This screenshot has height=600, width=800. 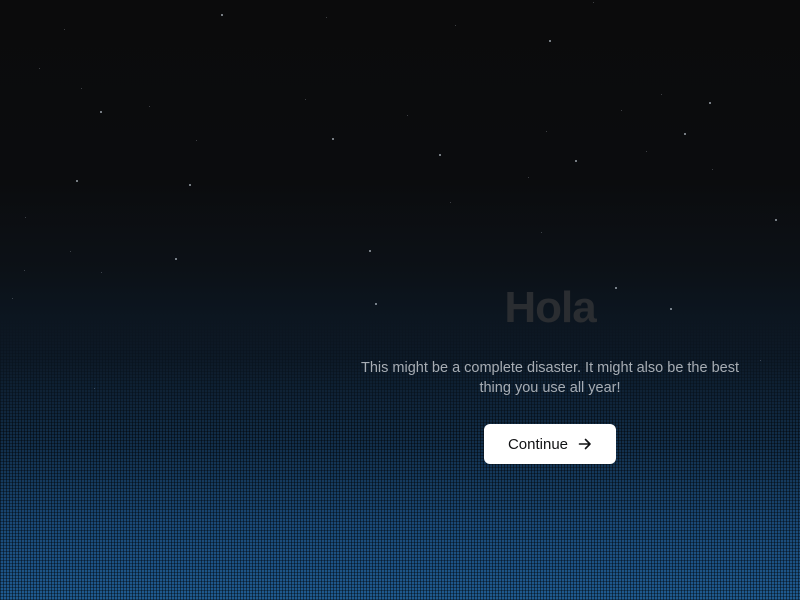 I want to click on arrow-right-icon, so click(x=585, y=444).